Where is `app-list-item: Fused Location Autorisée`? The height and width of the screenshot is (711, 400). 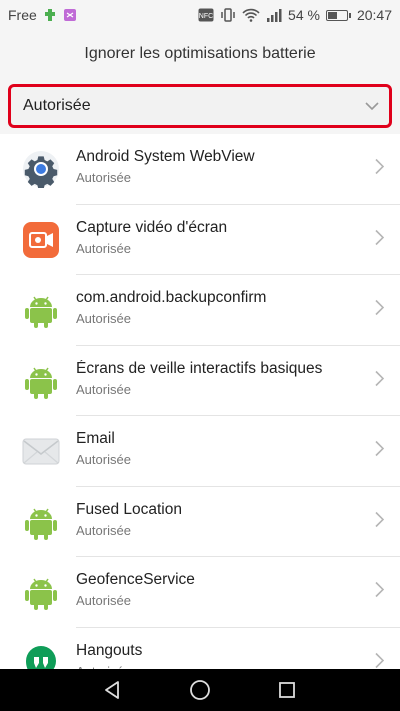 app-list-item: Fused Location Autorisée is located at coordinates (200, 522).